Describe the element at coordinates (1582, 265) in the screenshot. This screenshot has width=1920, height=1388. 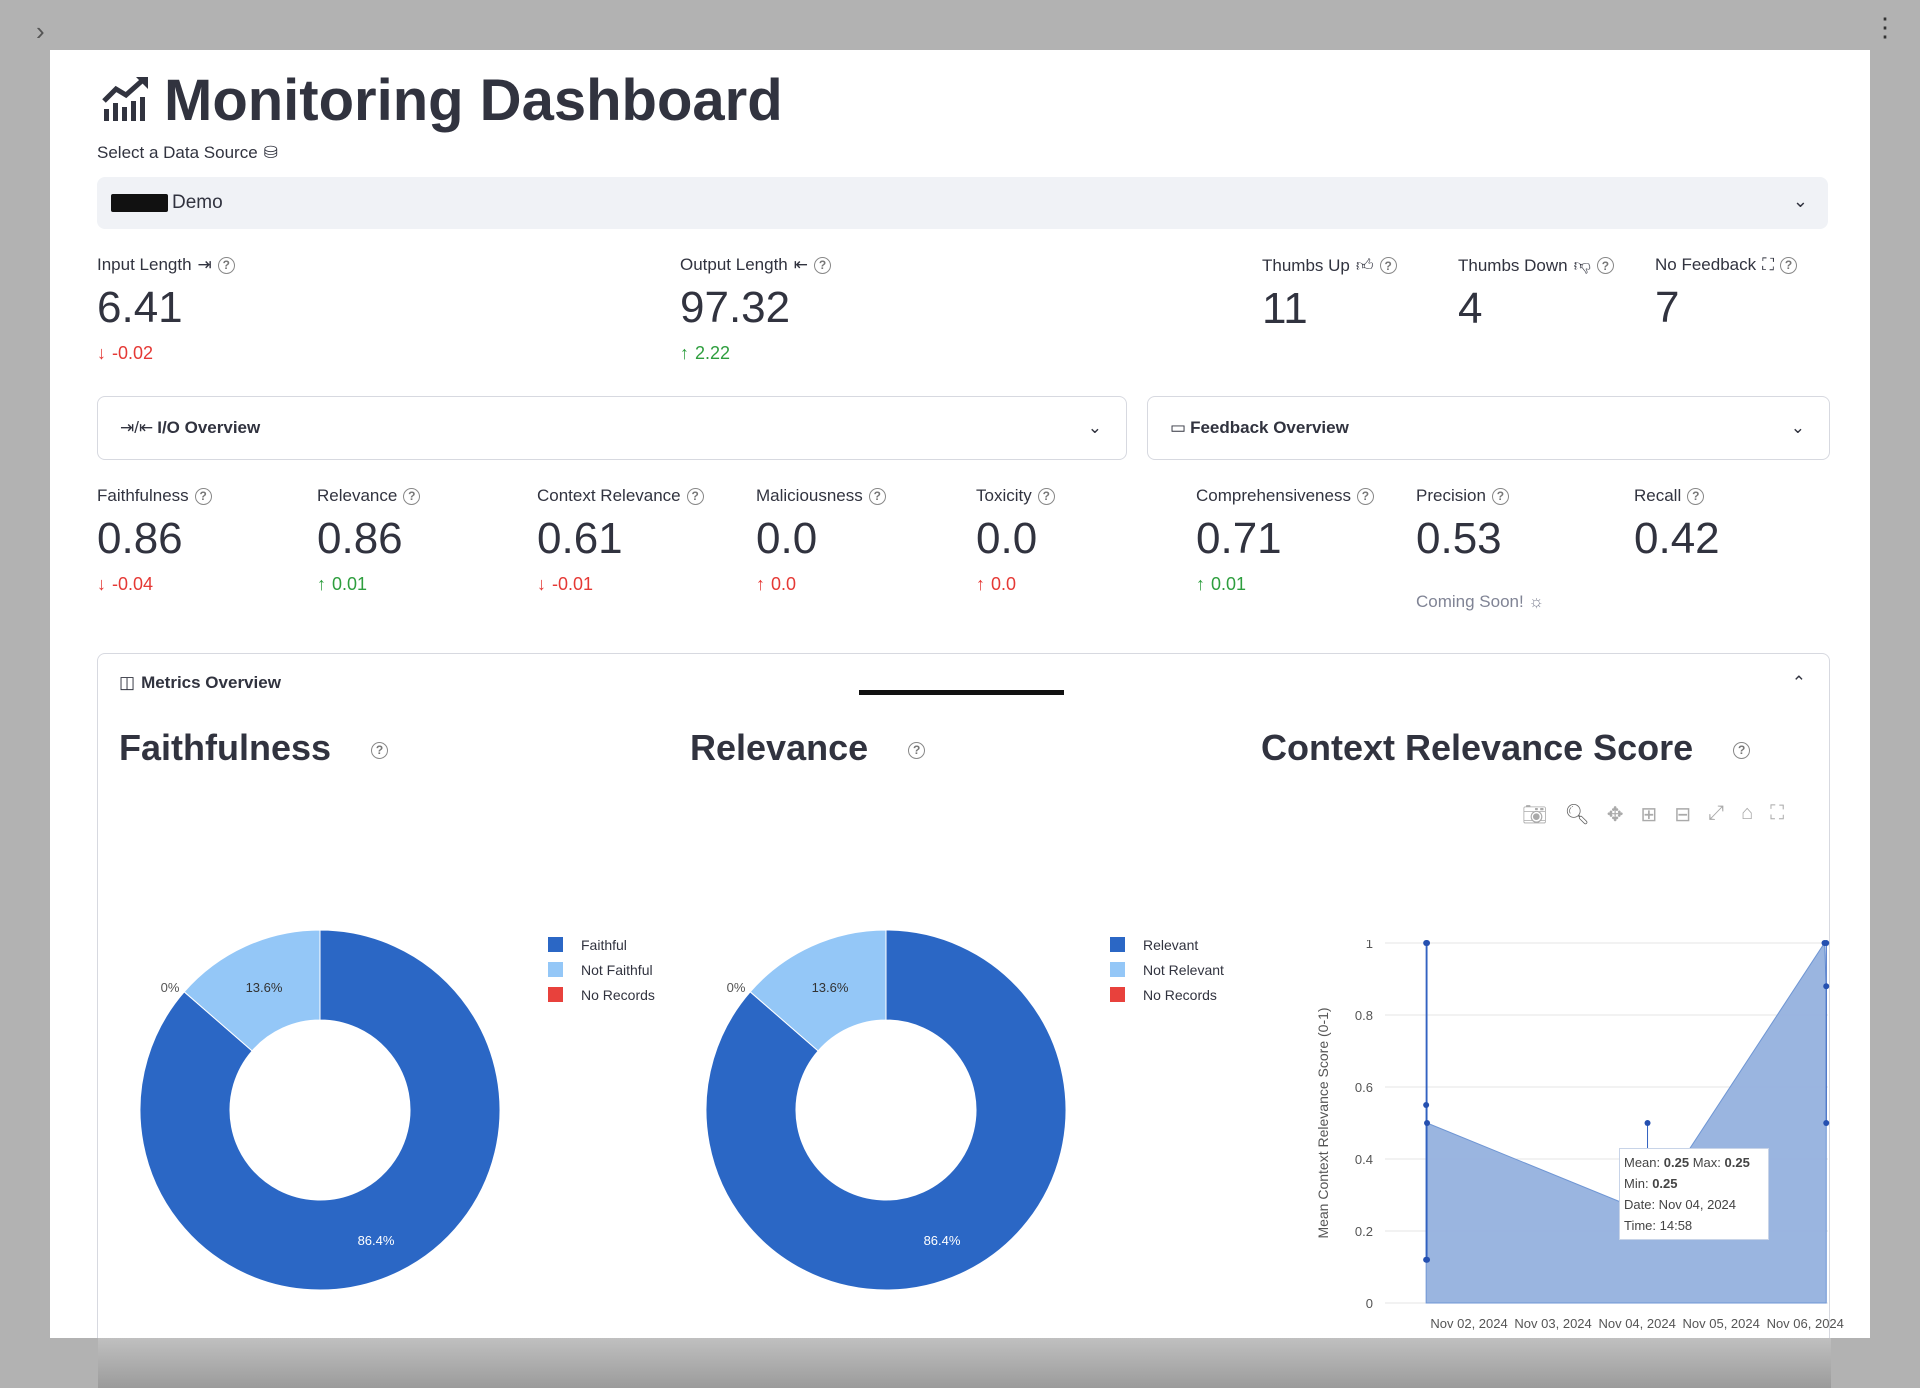
I see `thumbs-down-icon: 👎︎` at that location.